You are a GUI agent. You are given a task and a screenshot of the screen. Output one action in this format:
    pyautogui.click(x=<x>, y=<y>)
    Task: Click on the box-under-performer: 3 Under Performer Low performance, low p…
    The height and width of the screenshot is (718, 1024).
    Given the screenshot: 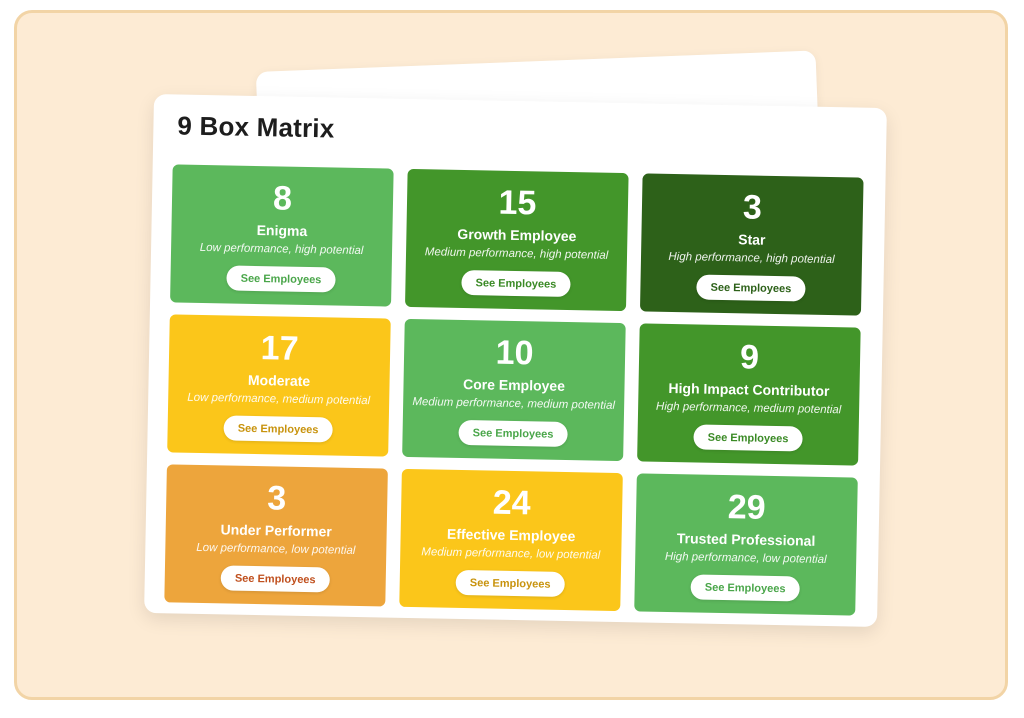 What is the action you would take?
    pyautogui.click(x=276, y=535)
    